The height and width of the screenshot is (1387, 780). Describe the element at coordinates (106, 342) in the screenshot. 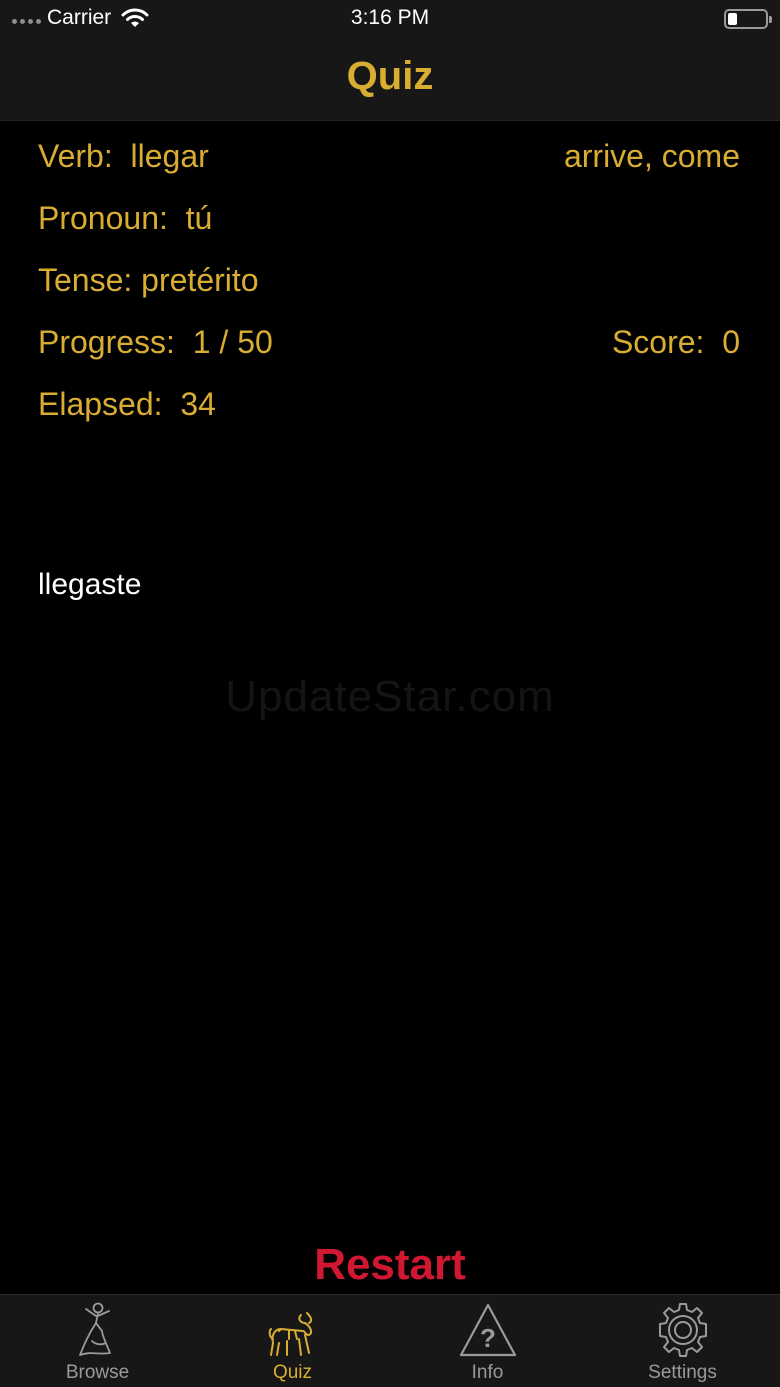

I see `progress-label: Progress:` at that location.